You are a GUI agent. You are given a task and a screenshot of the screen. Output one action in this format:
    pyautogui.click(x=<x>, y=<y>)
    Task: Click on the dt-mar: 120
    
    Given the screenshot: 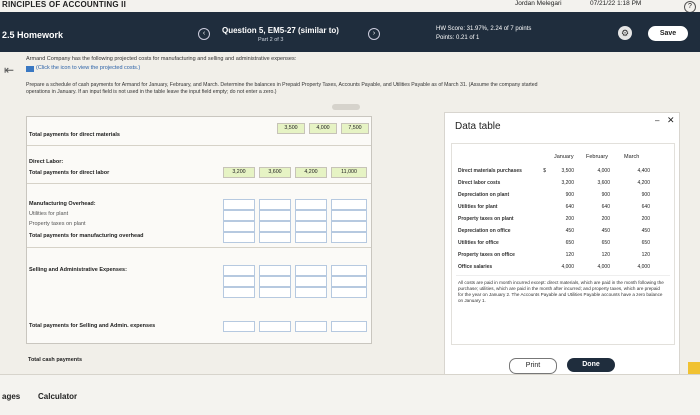 What is the action you would take?
    pyautogui.click(x=645, y=255)
    